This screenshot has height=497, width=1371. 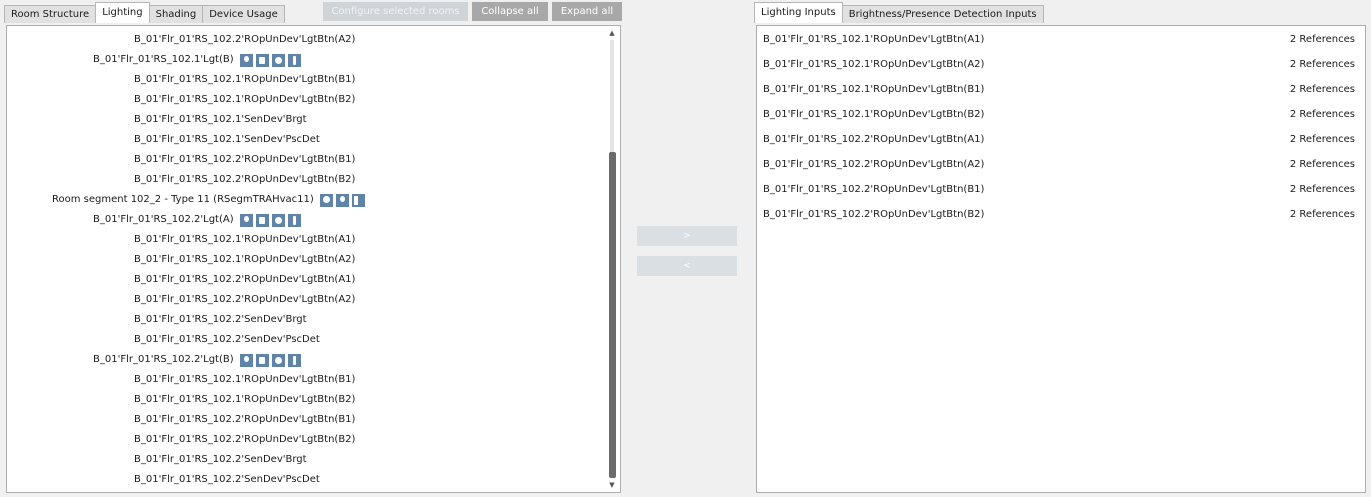 I want to click on configure-selected-rooms-button: Configure selected rooms, so click(x=395, y=11).